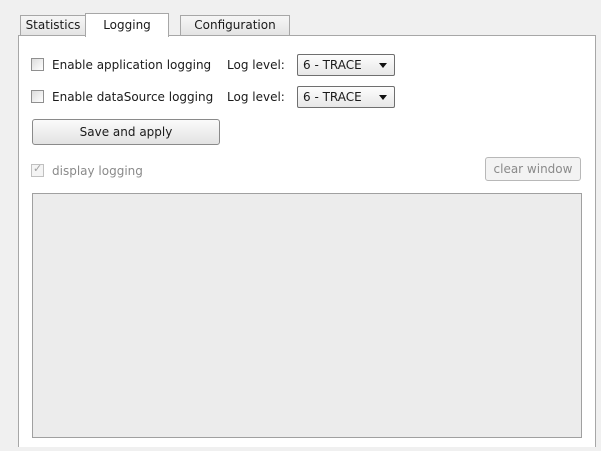 The height and width of the screenshot is (451, 601). I want to click on display-logging-checkbox: ✓, so click(37, 169).